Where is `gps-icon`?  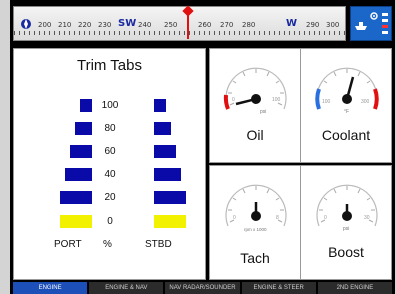 gps-icon is located at coordinates (374, 16).